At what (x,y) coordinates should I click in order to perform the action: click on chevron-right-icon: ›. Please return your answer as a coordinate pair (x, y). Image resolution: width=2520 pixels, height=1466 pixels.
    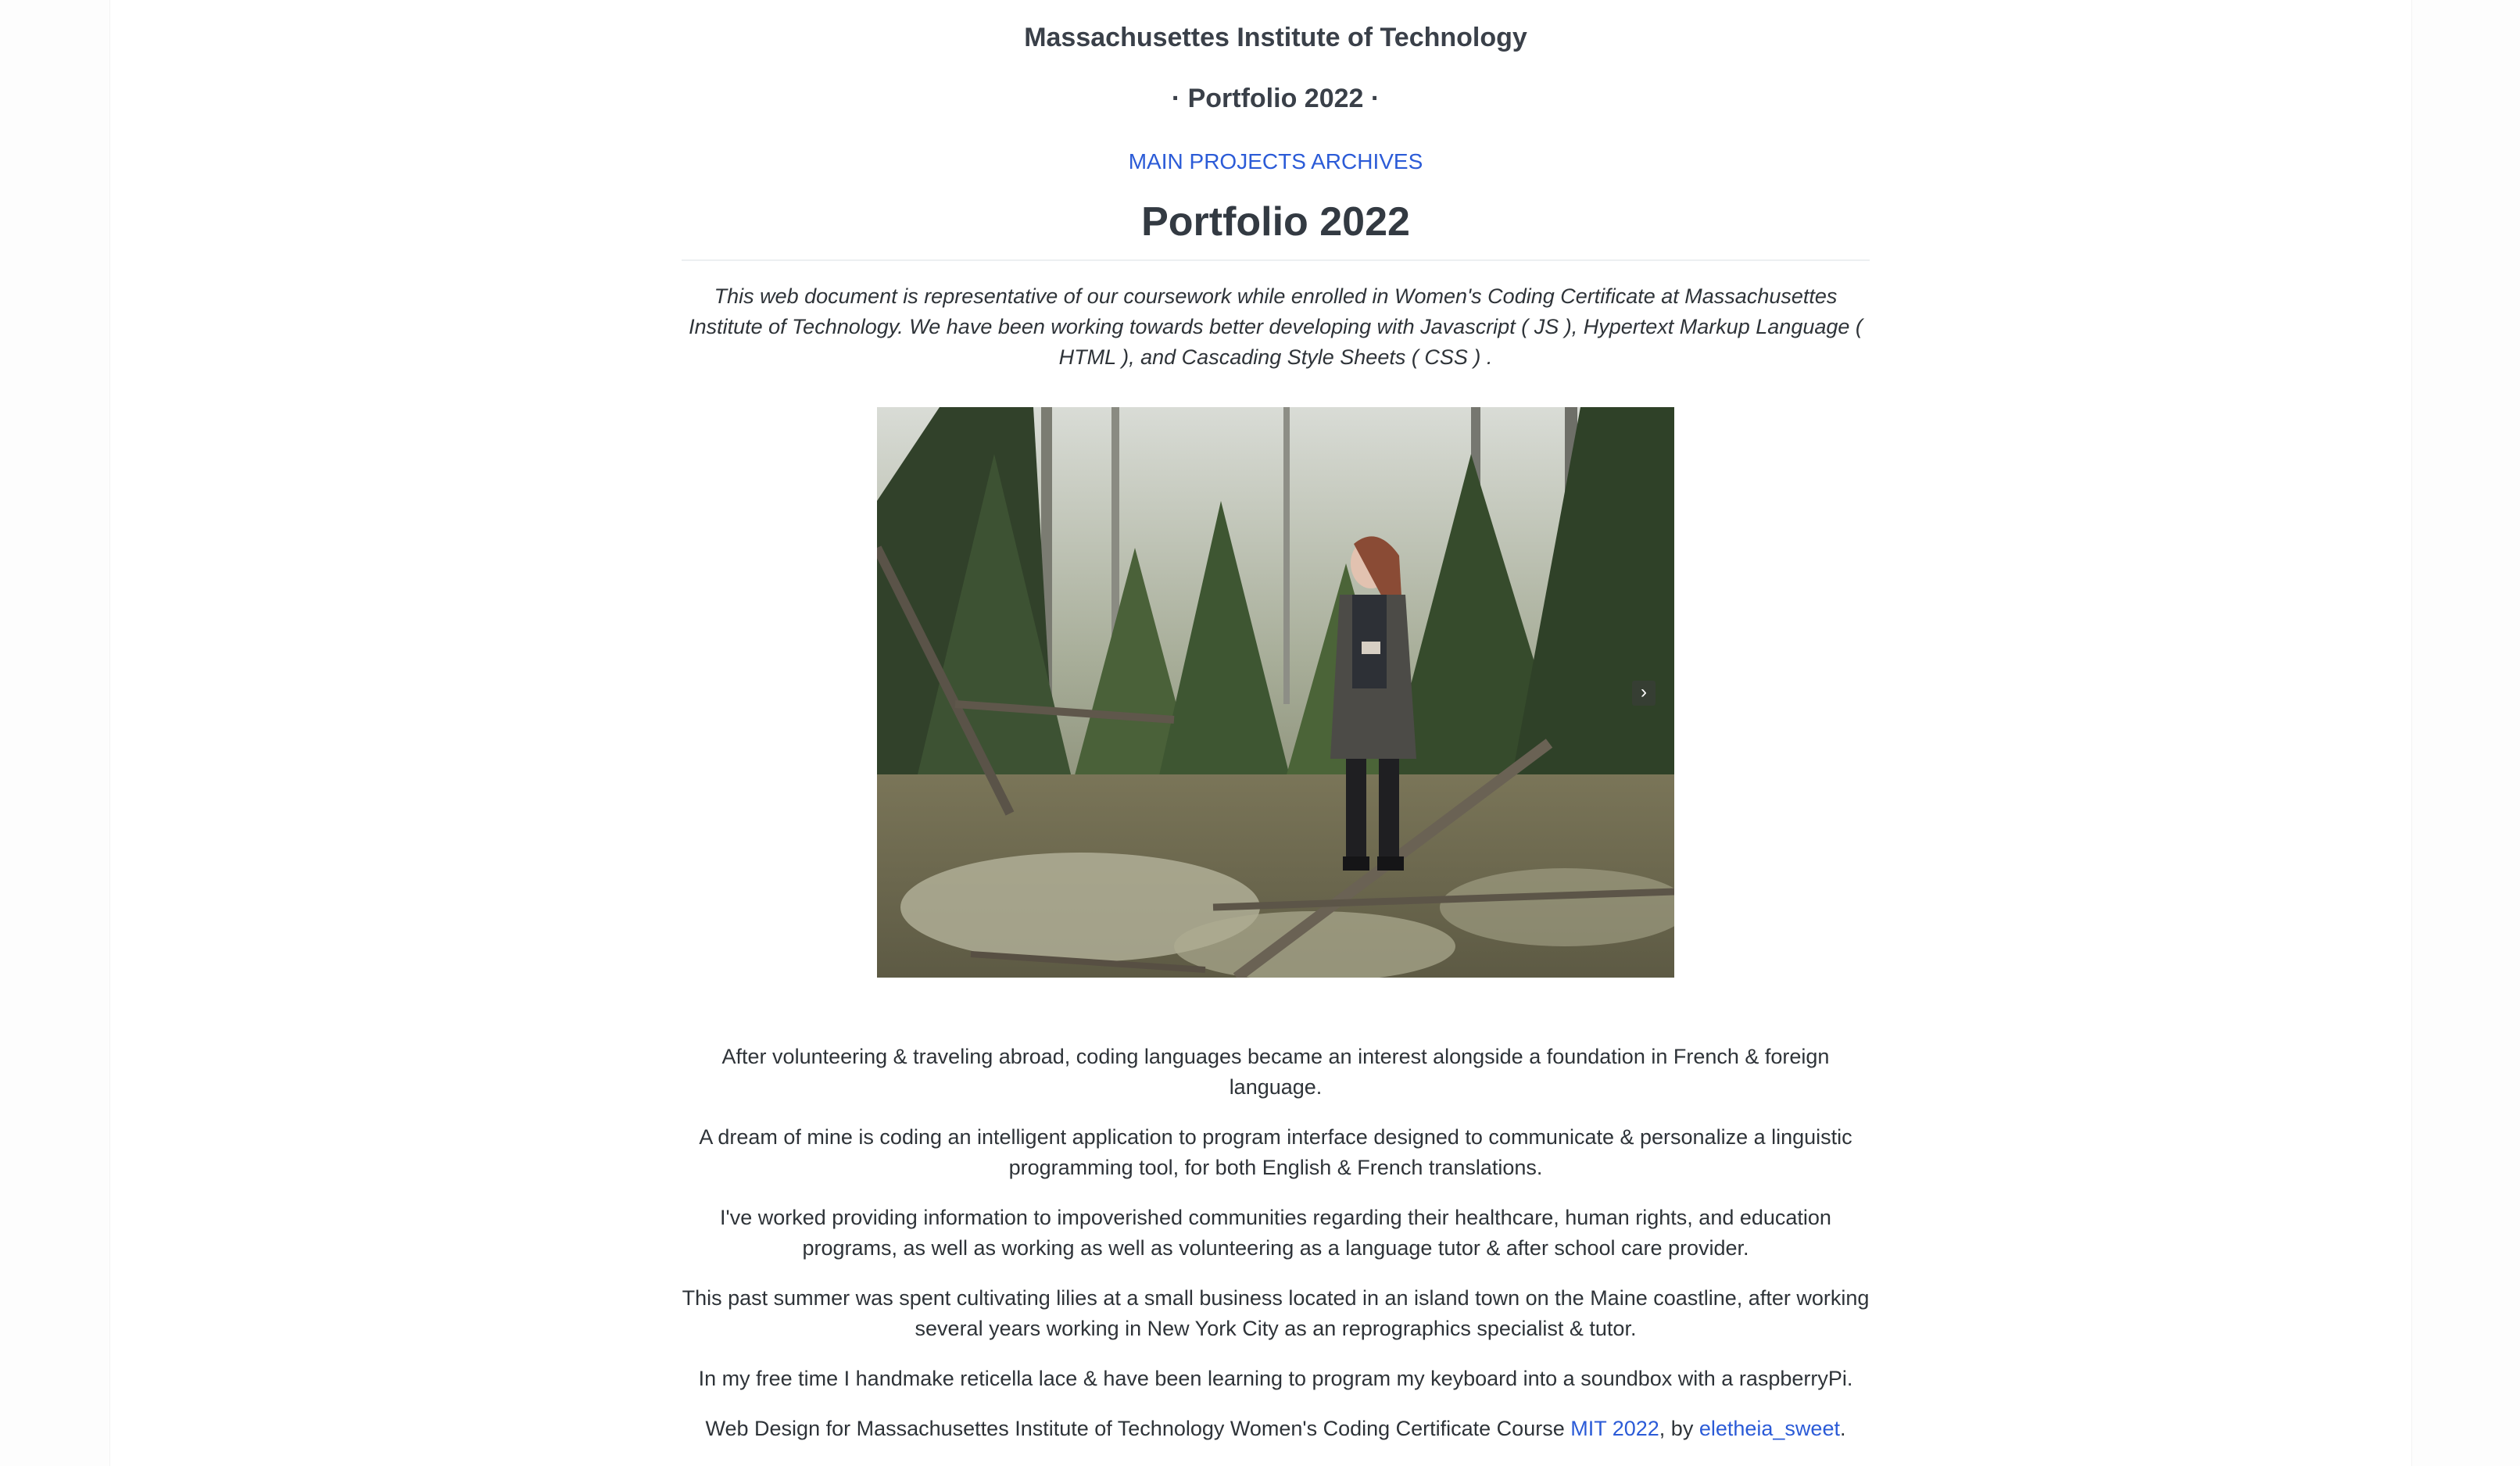
    Looking at the image, I should click on (1644, 693).